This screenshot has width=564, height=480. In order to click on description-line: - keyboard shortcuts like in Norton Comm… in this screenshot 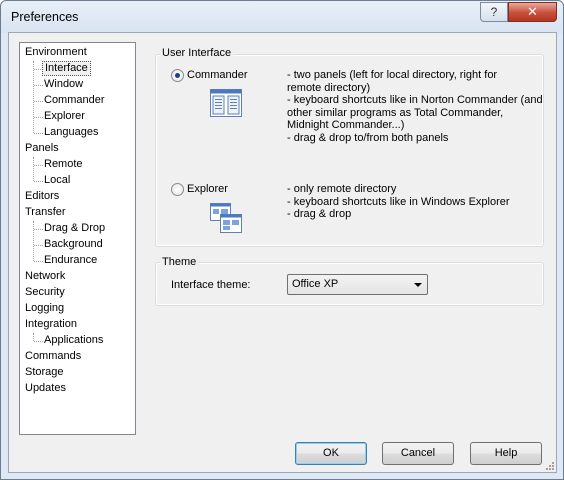, I will do `click(415, 100)`.